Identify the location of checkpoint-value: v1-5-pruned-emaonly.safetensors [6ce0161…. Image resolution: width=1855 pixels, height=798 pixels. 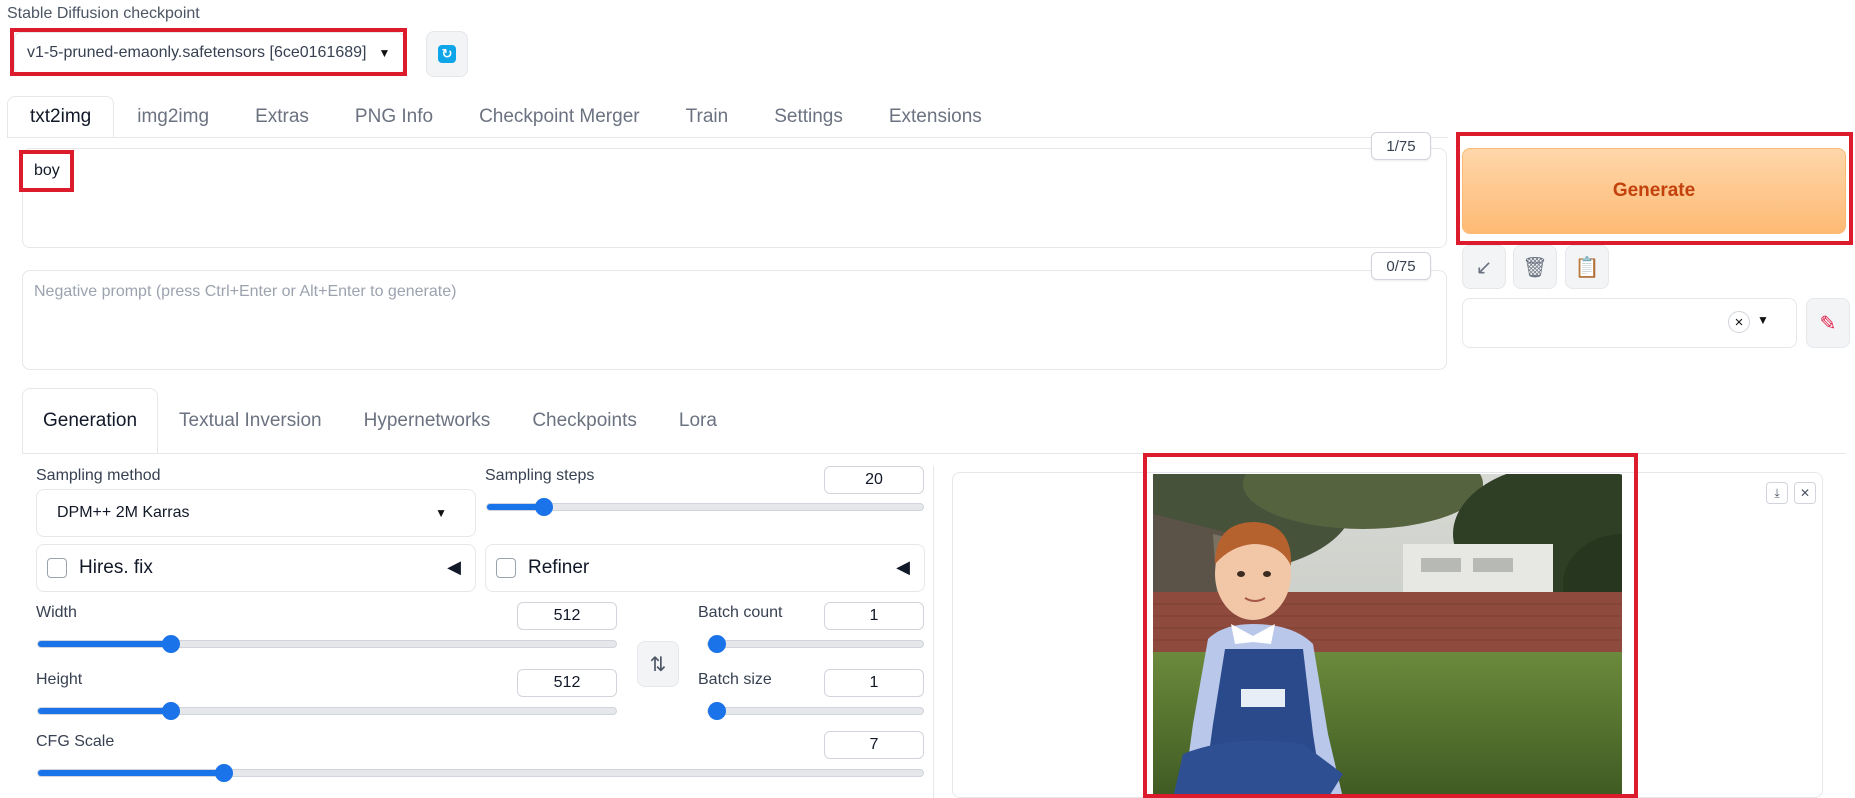
(197, 52).